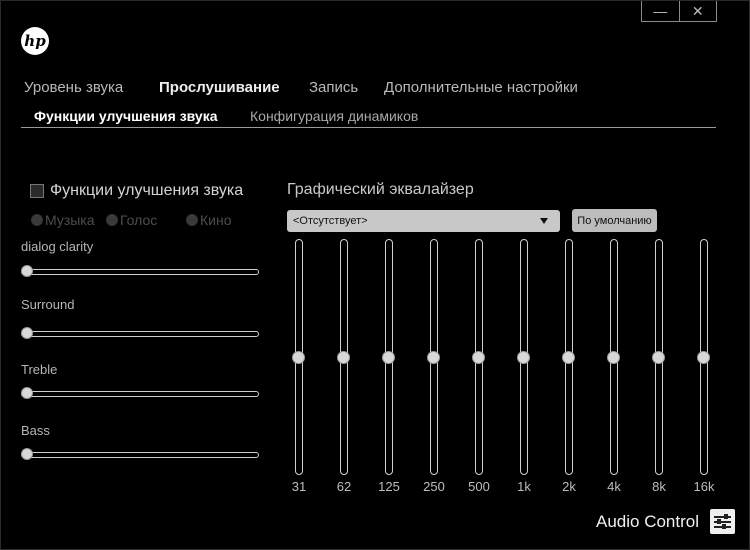 This screenshot has width=750, height=550. Describe the element at coordinates (389, 486) in the screenshot. I see `eq-band-label-125: 125` at that location.